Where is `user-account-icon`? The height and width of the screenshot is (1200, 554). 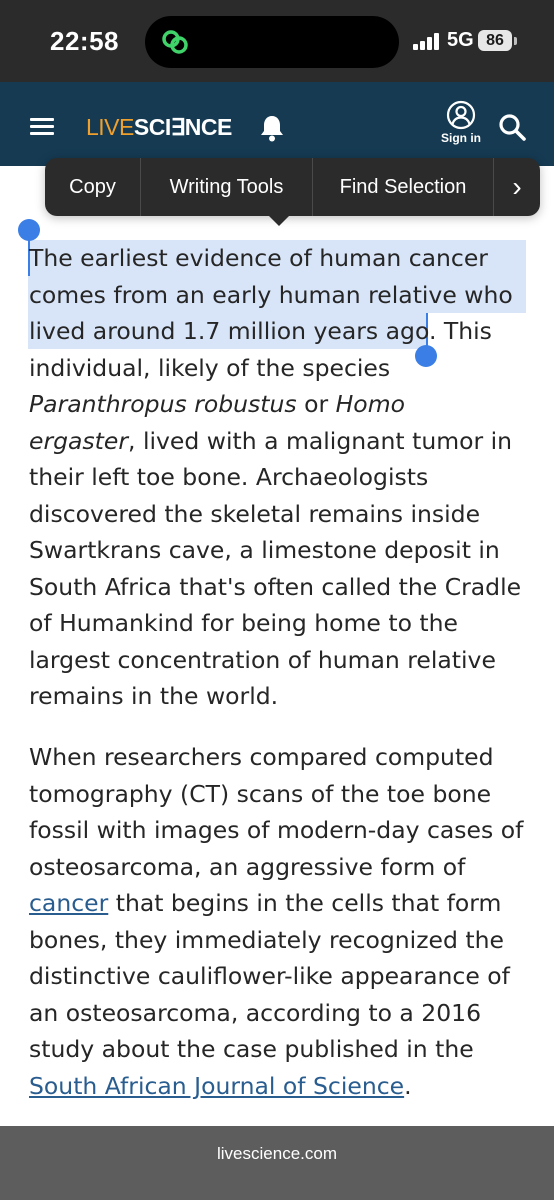
user-account-icon is located at coordinates (461, 115).